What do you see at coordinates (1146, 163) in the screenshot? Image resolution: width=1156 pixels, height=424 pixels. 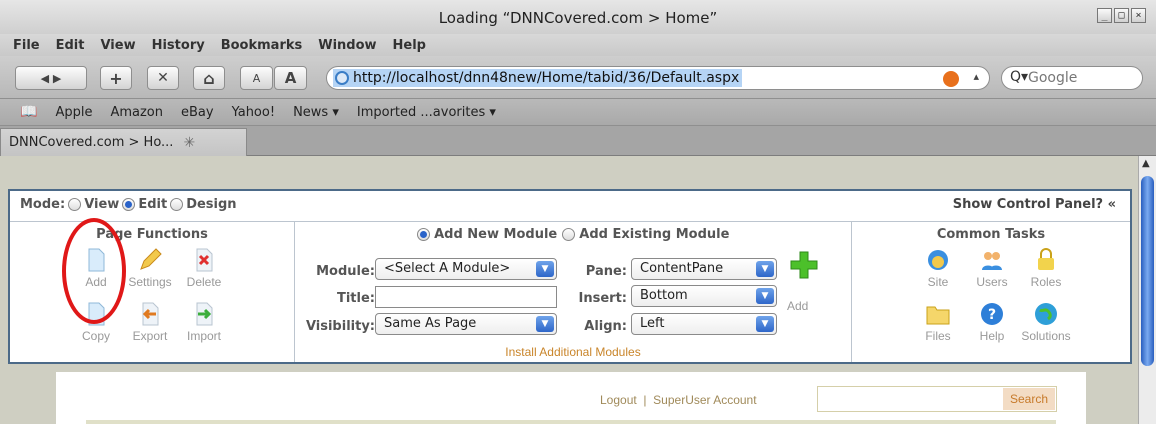 I see `scroll-up-icon: ▲` at bounding box center [1146, 163].